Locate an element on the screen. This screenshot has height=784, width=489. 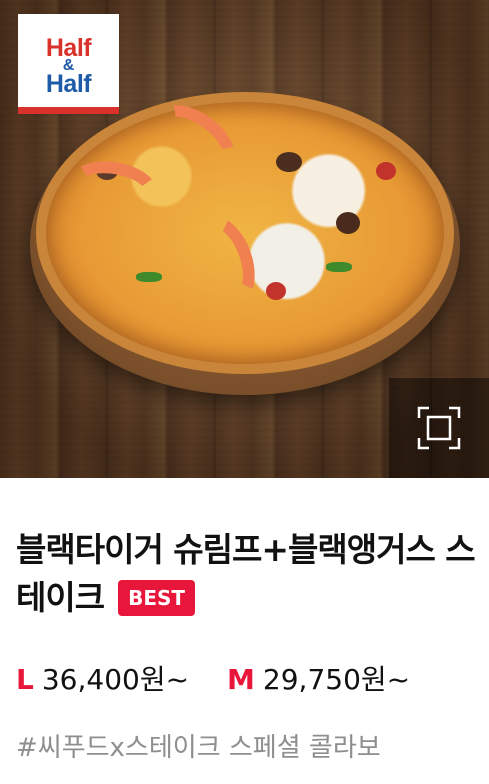
zoom-button is located at coordinates (439, 428).